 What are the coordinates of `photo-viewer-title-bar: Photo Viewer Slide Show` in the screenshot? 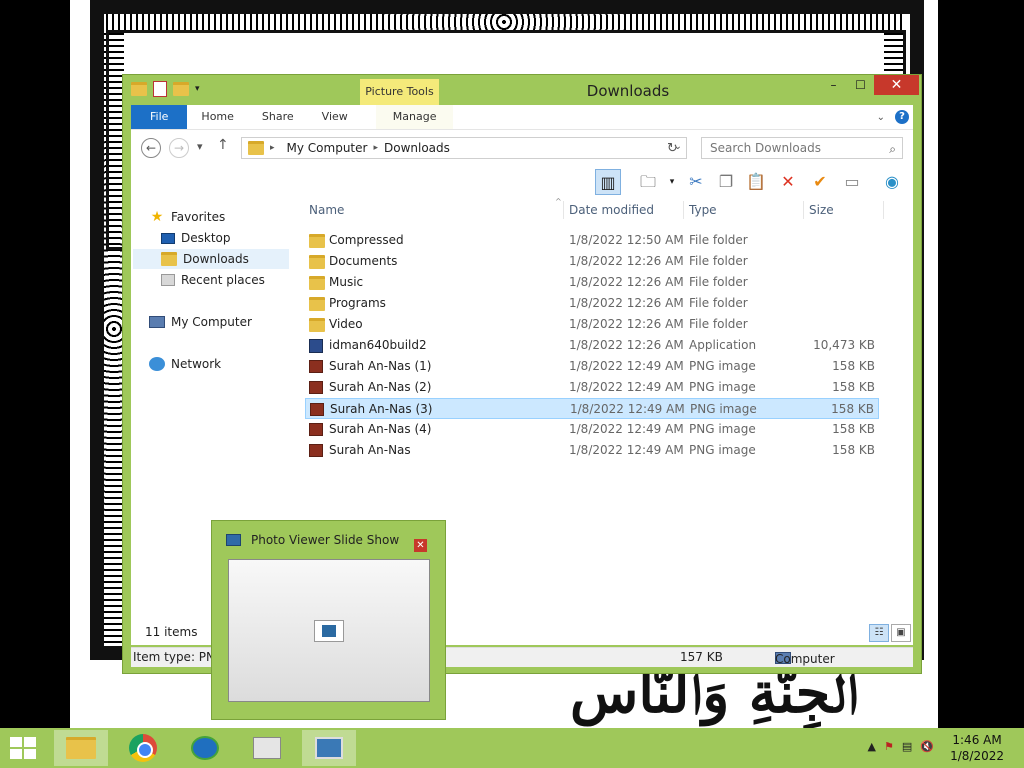 It's located at (312, 540).